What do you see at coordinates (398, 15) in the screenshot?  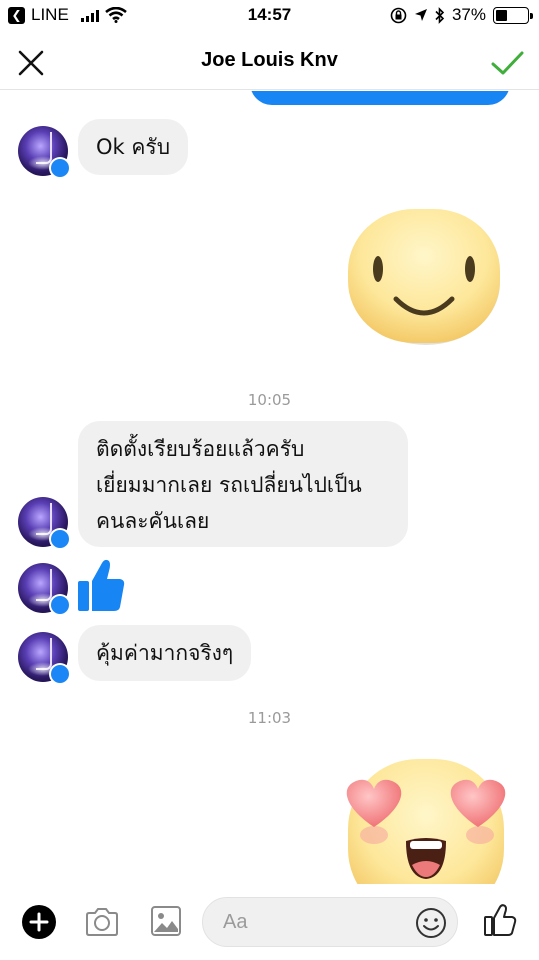 I see `rotation-lock-icon` at bounding box center [398, 15].